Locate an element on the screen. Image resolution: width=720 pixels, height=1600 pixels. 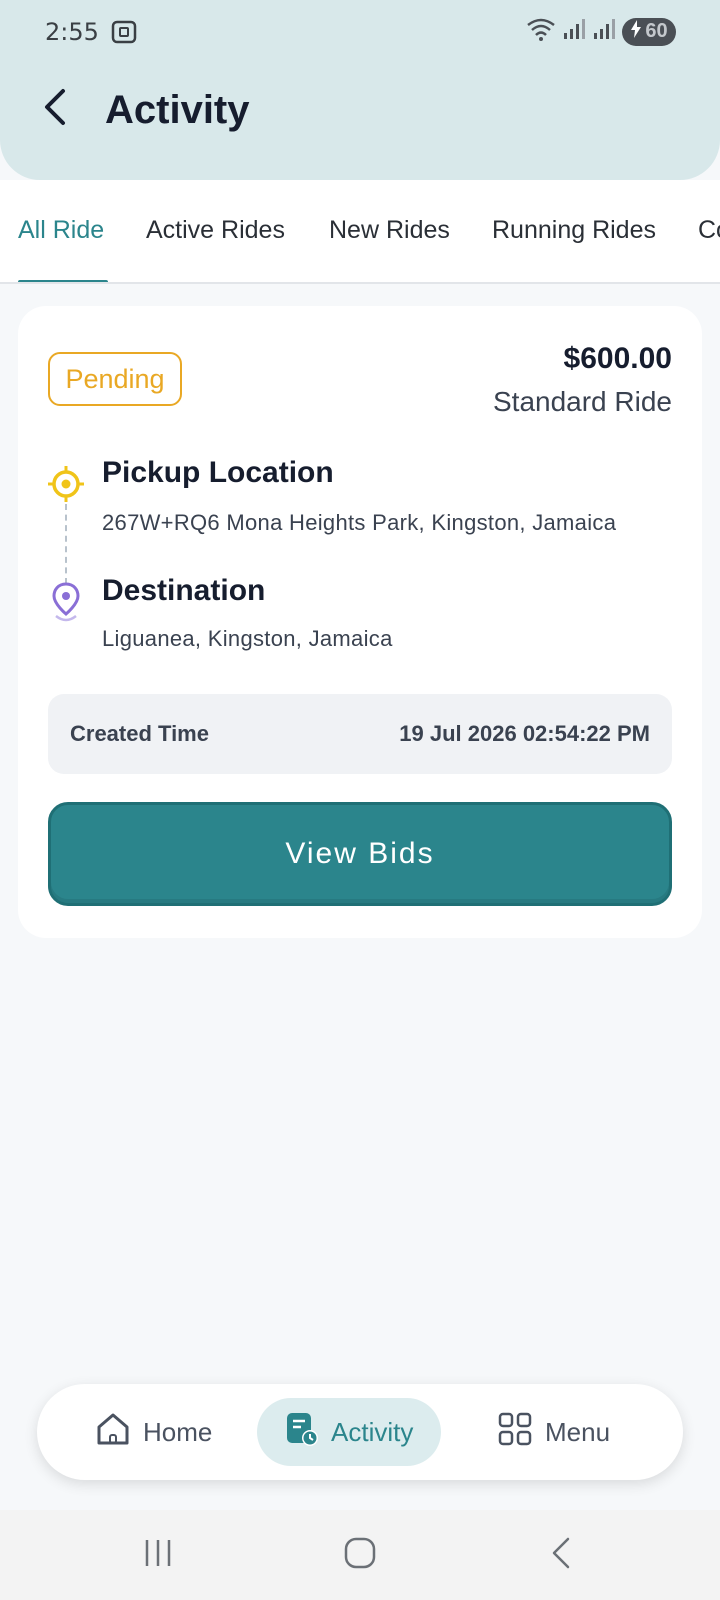
nav-activity: Activity is located at coordinates (349, 1432).